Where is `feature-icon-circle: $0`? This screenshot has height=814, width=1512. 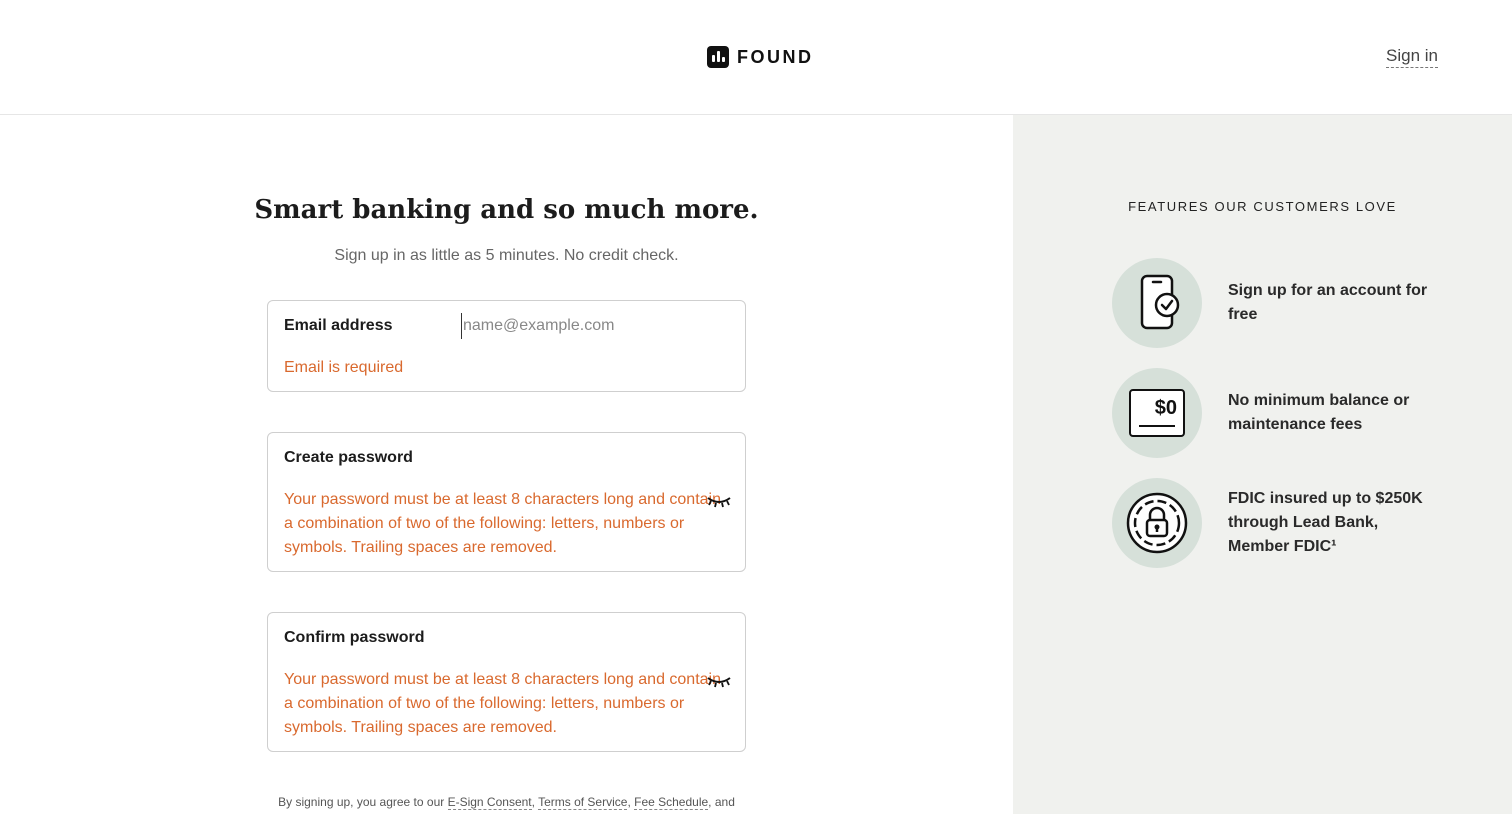 feature-icon-circle: $0 is located at coordinates (1157, 413).